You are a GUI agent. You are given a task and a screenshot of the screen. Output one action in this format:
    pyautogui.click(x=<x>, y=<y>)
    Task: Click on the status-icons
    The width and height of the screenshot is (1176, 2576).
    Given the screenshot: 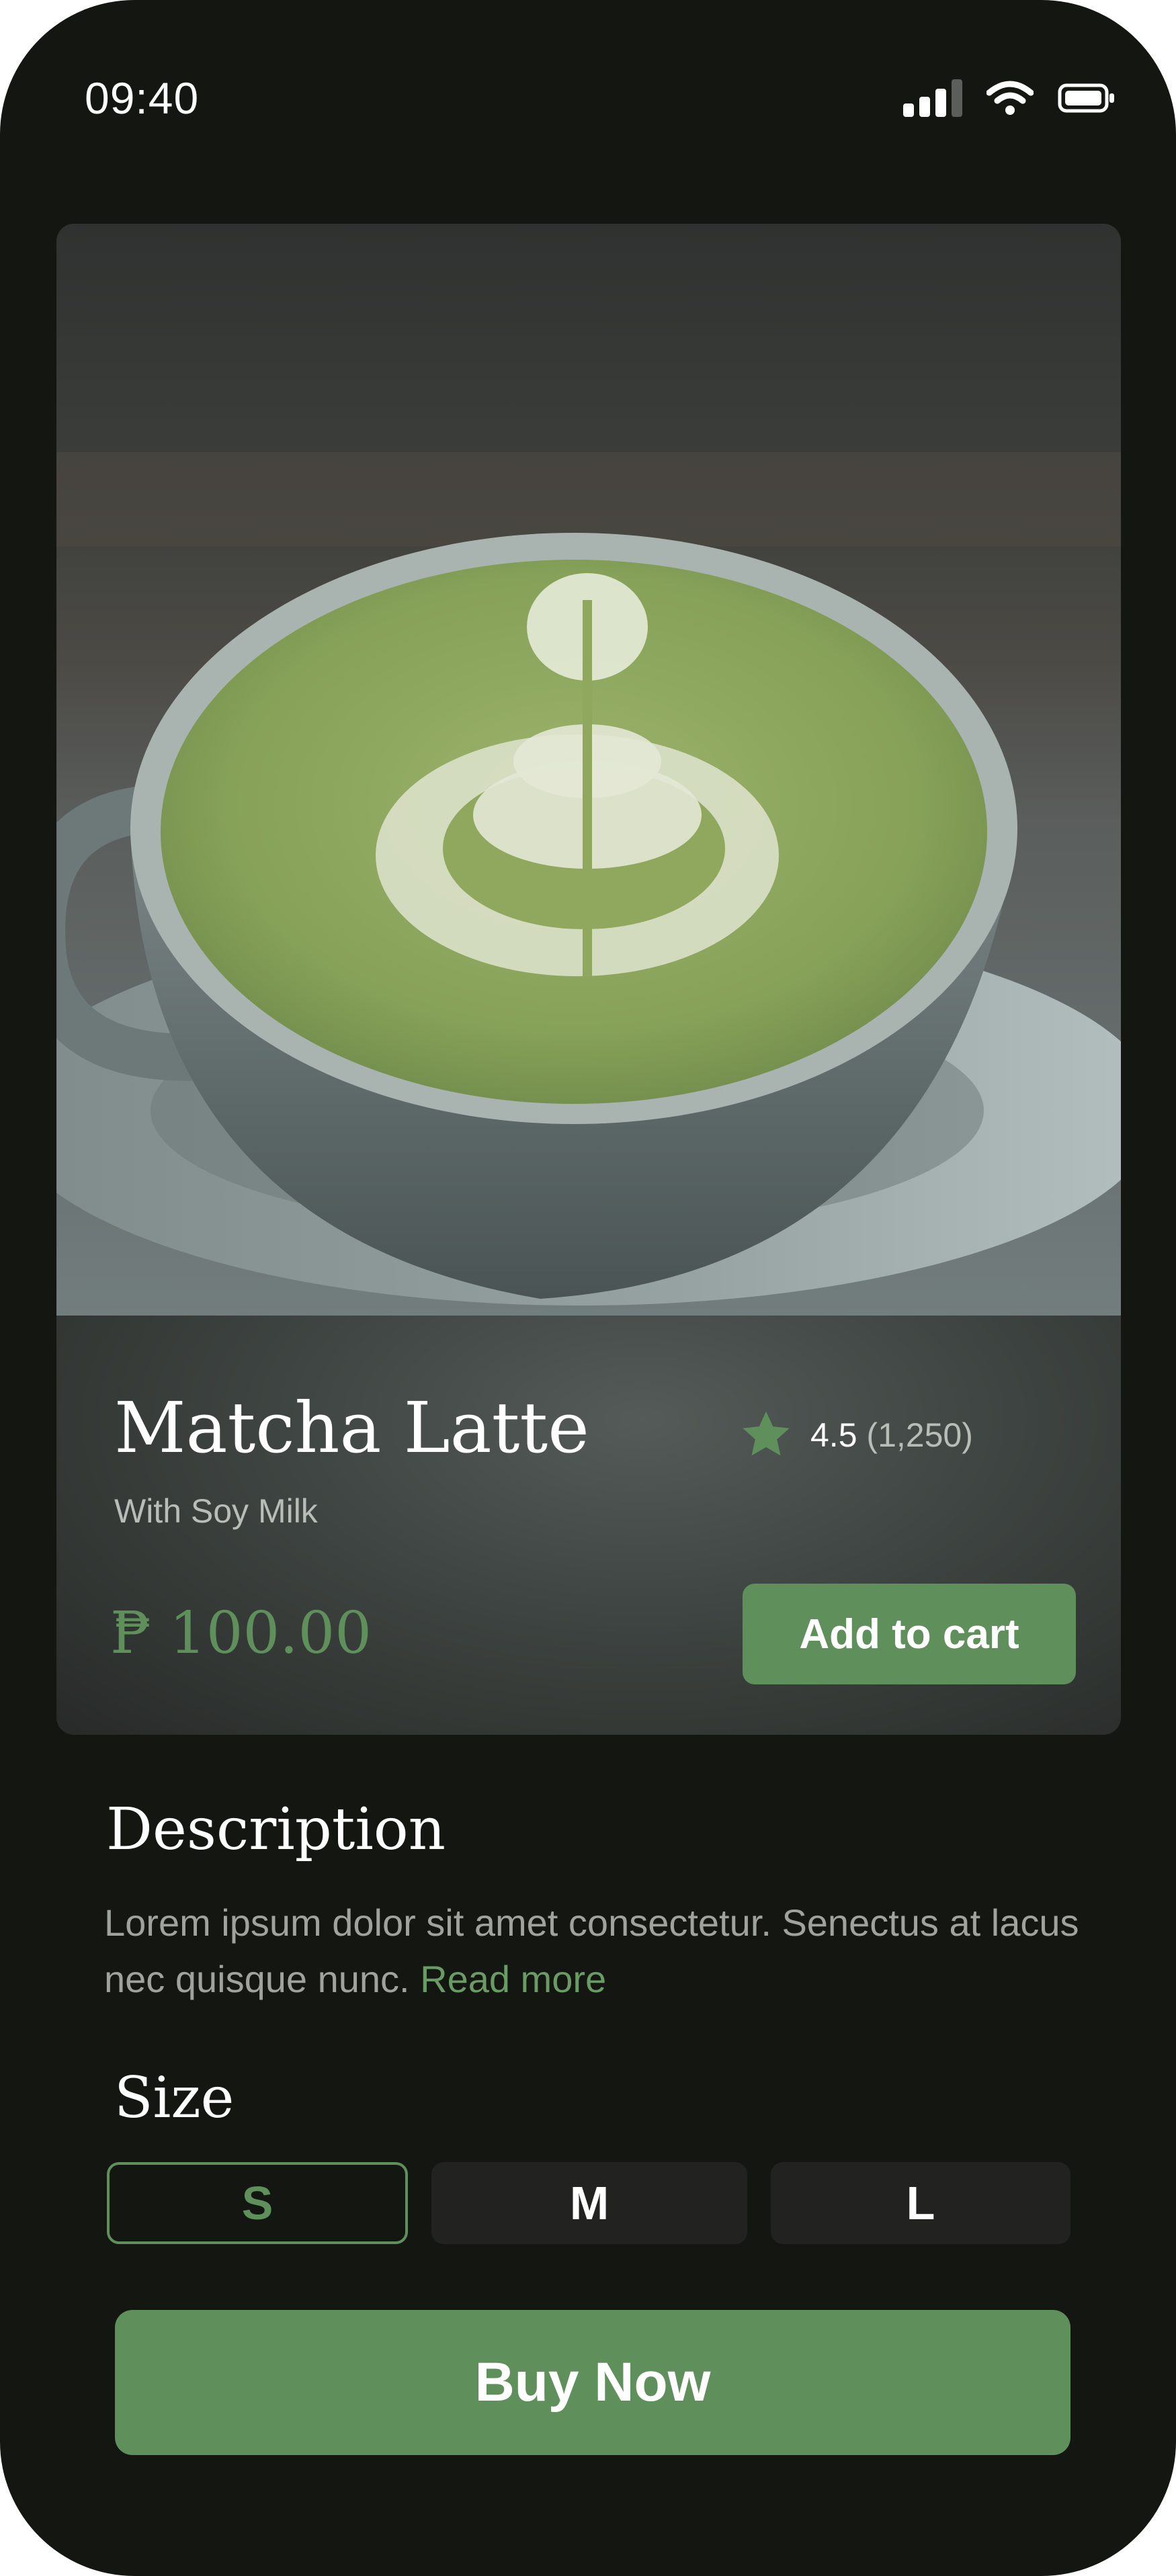 What is the action you would take?
    pyautogui.click(x=1010, y=98)
    